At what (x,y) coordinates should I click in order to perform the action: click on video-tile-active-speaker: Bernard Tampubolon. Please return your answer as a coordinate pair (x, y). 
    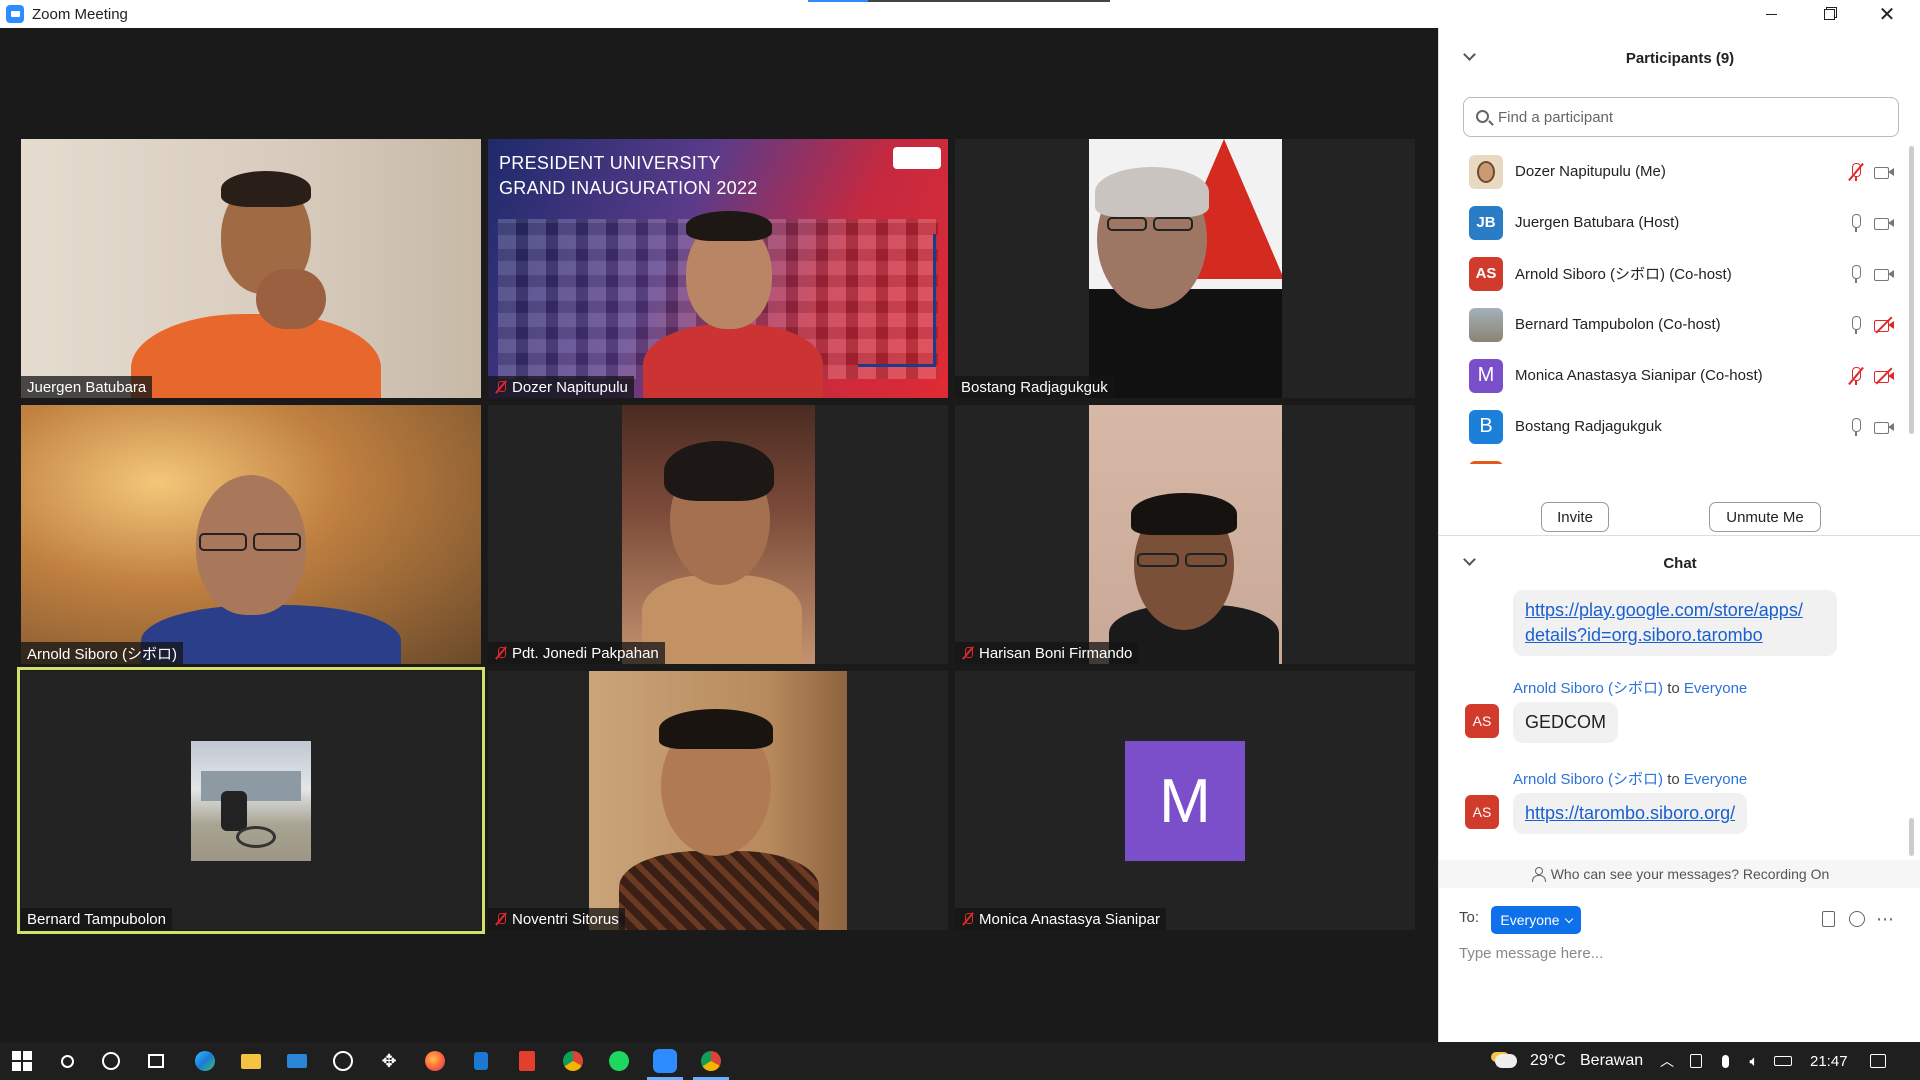
    Looking at the image, I should click on (251, 800).